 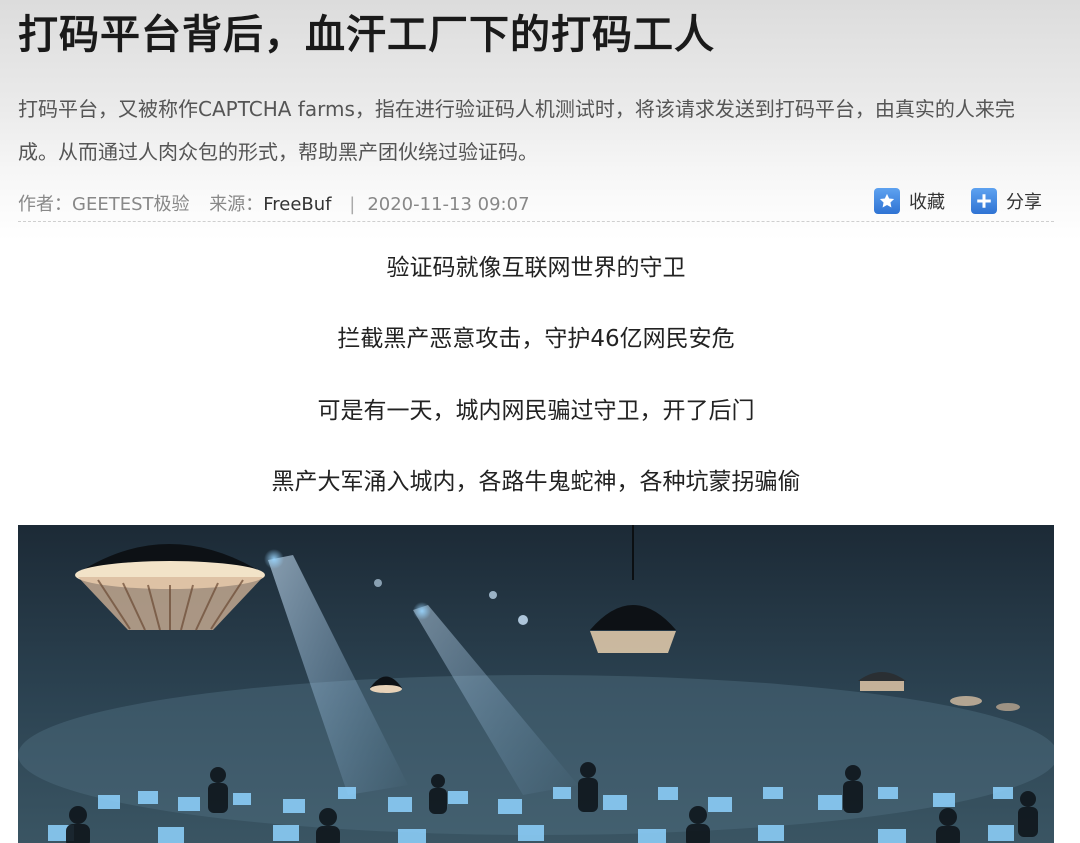 What do you see at coordinates (1024, 202) in the screenshot?
I see `share-label: 分享` at bounding box center [1024, 202].